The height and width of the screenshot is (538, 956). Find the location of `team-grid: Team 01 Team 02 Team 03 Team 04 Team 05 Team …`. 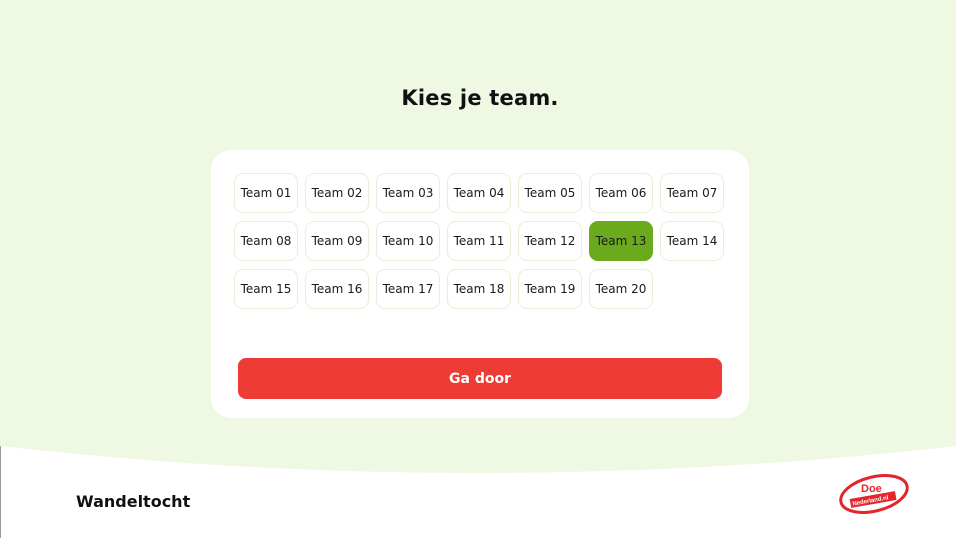

team-grid: Team 01 Team 02 Team 03 Team 04 Team 05 Team … is located at coordinates (479, 241).